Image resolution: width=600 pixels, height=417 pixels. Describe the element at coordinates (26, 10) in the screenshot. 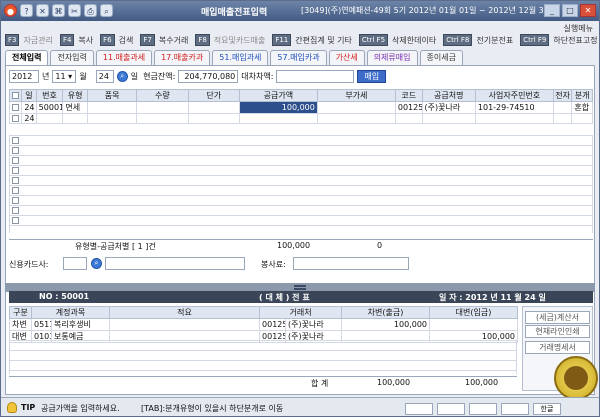

I see `help-icon: ?` at that location.